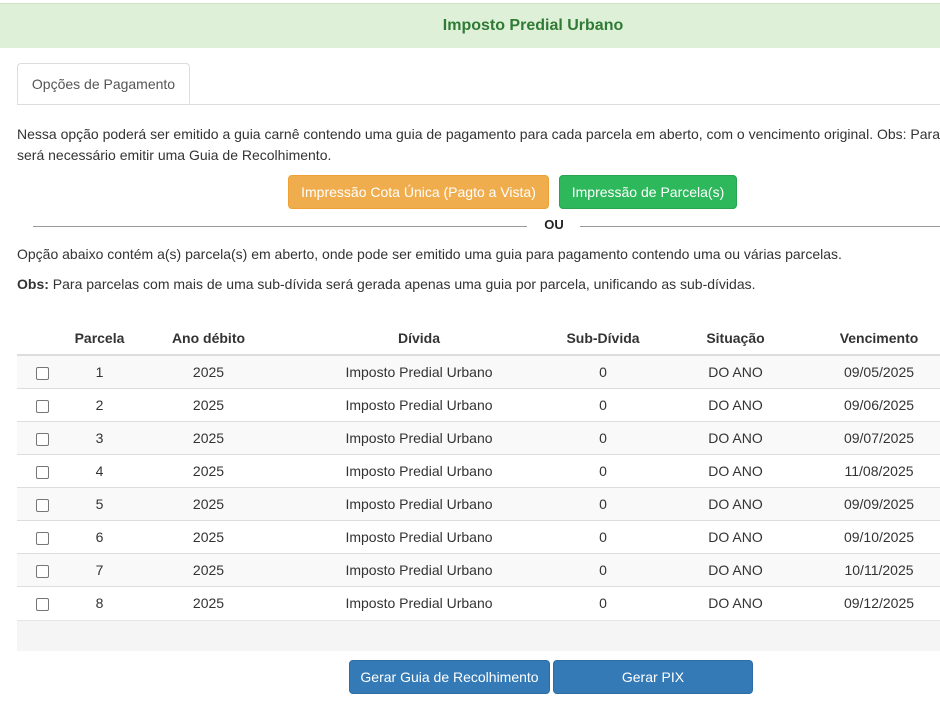 Image resolution: width=940 pixels, height=707 pixels. Describe the element at coordinates (99, 339) in the screenshot. I see `header-parcela: Parcela` at that location.